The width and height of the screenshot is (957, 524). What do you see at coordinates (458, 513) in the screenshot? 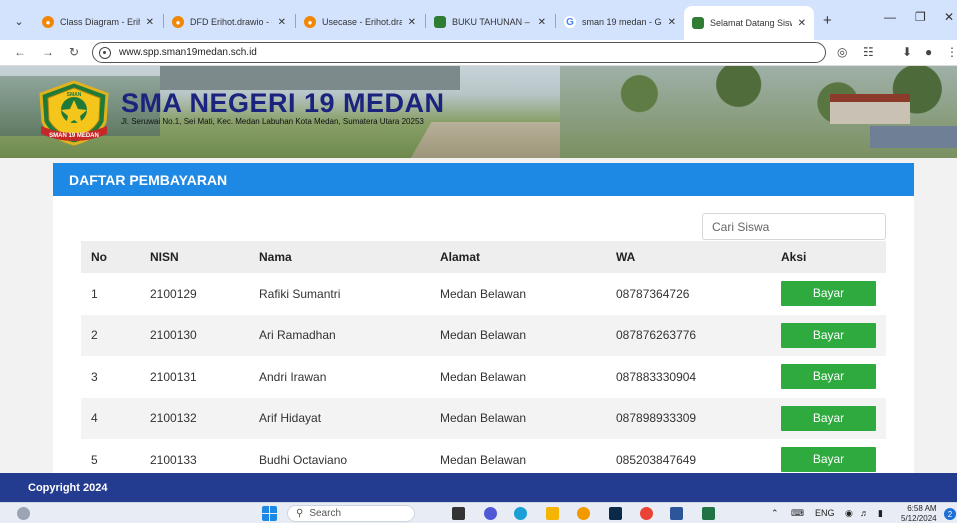
I see `task-view-icon` at bounding box center [458, 513].